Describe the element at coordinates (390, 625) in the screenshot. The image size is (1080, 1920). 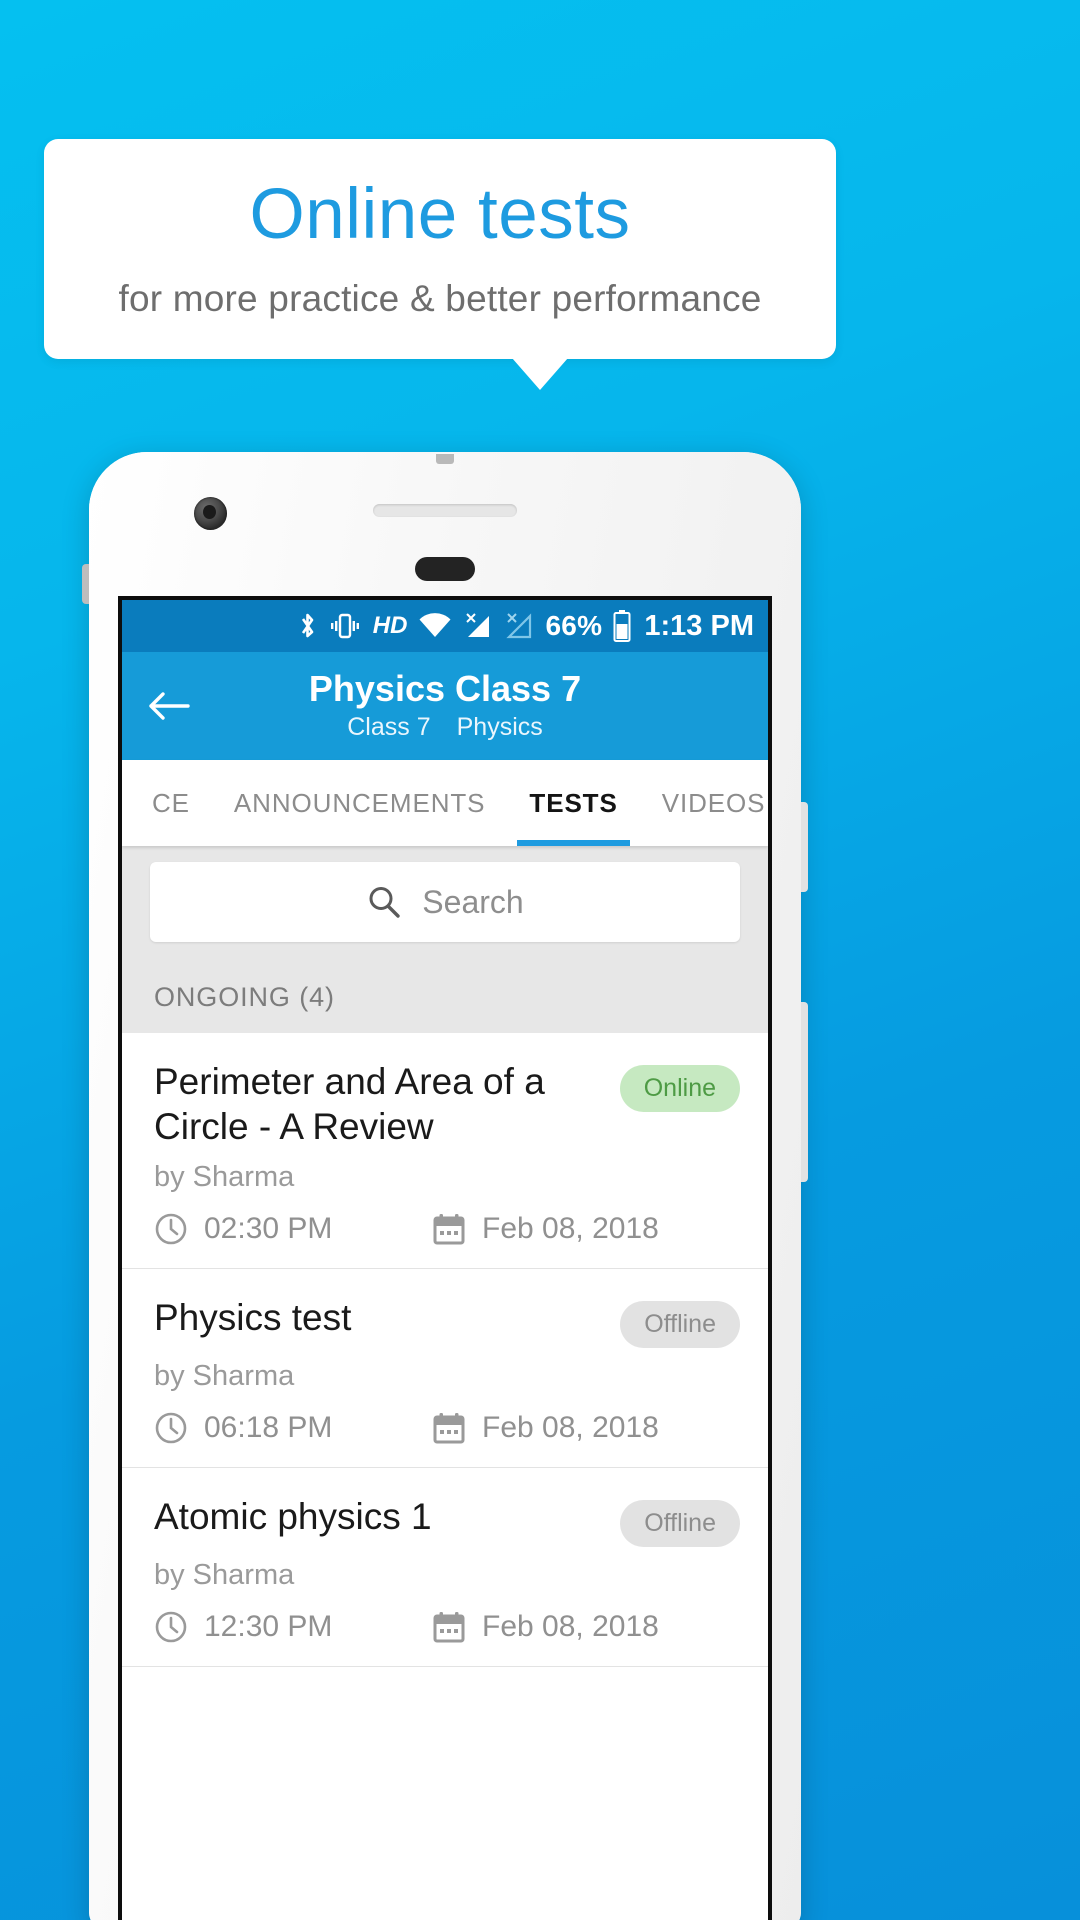
I see `hd-icon: HD` at that location.